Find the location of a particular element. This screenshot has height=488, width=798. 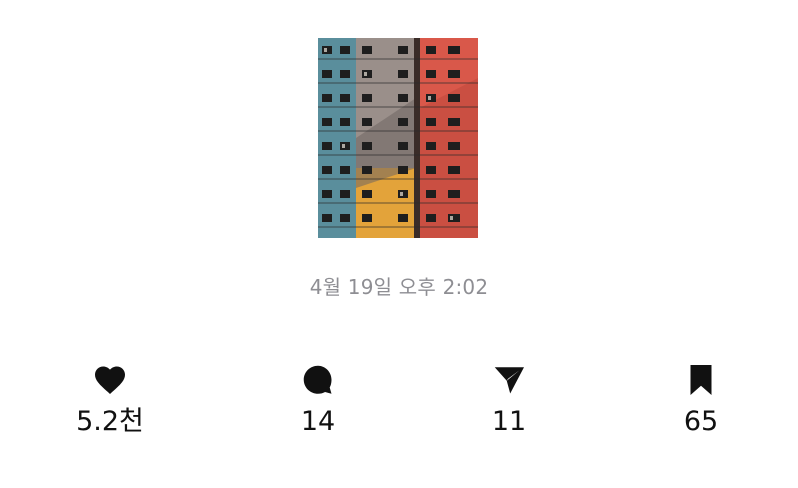

comment-bubble-icon is located at coordinates (318, 380).